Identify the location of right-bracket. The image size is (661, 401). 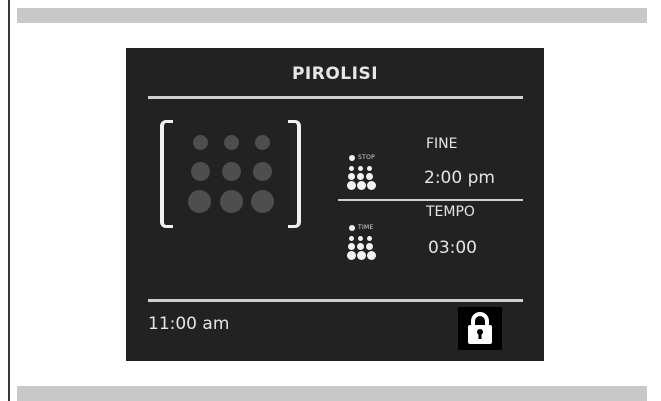
(294, 174).